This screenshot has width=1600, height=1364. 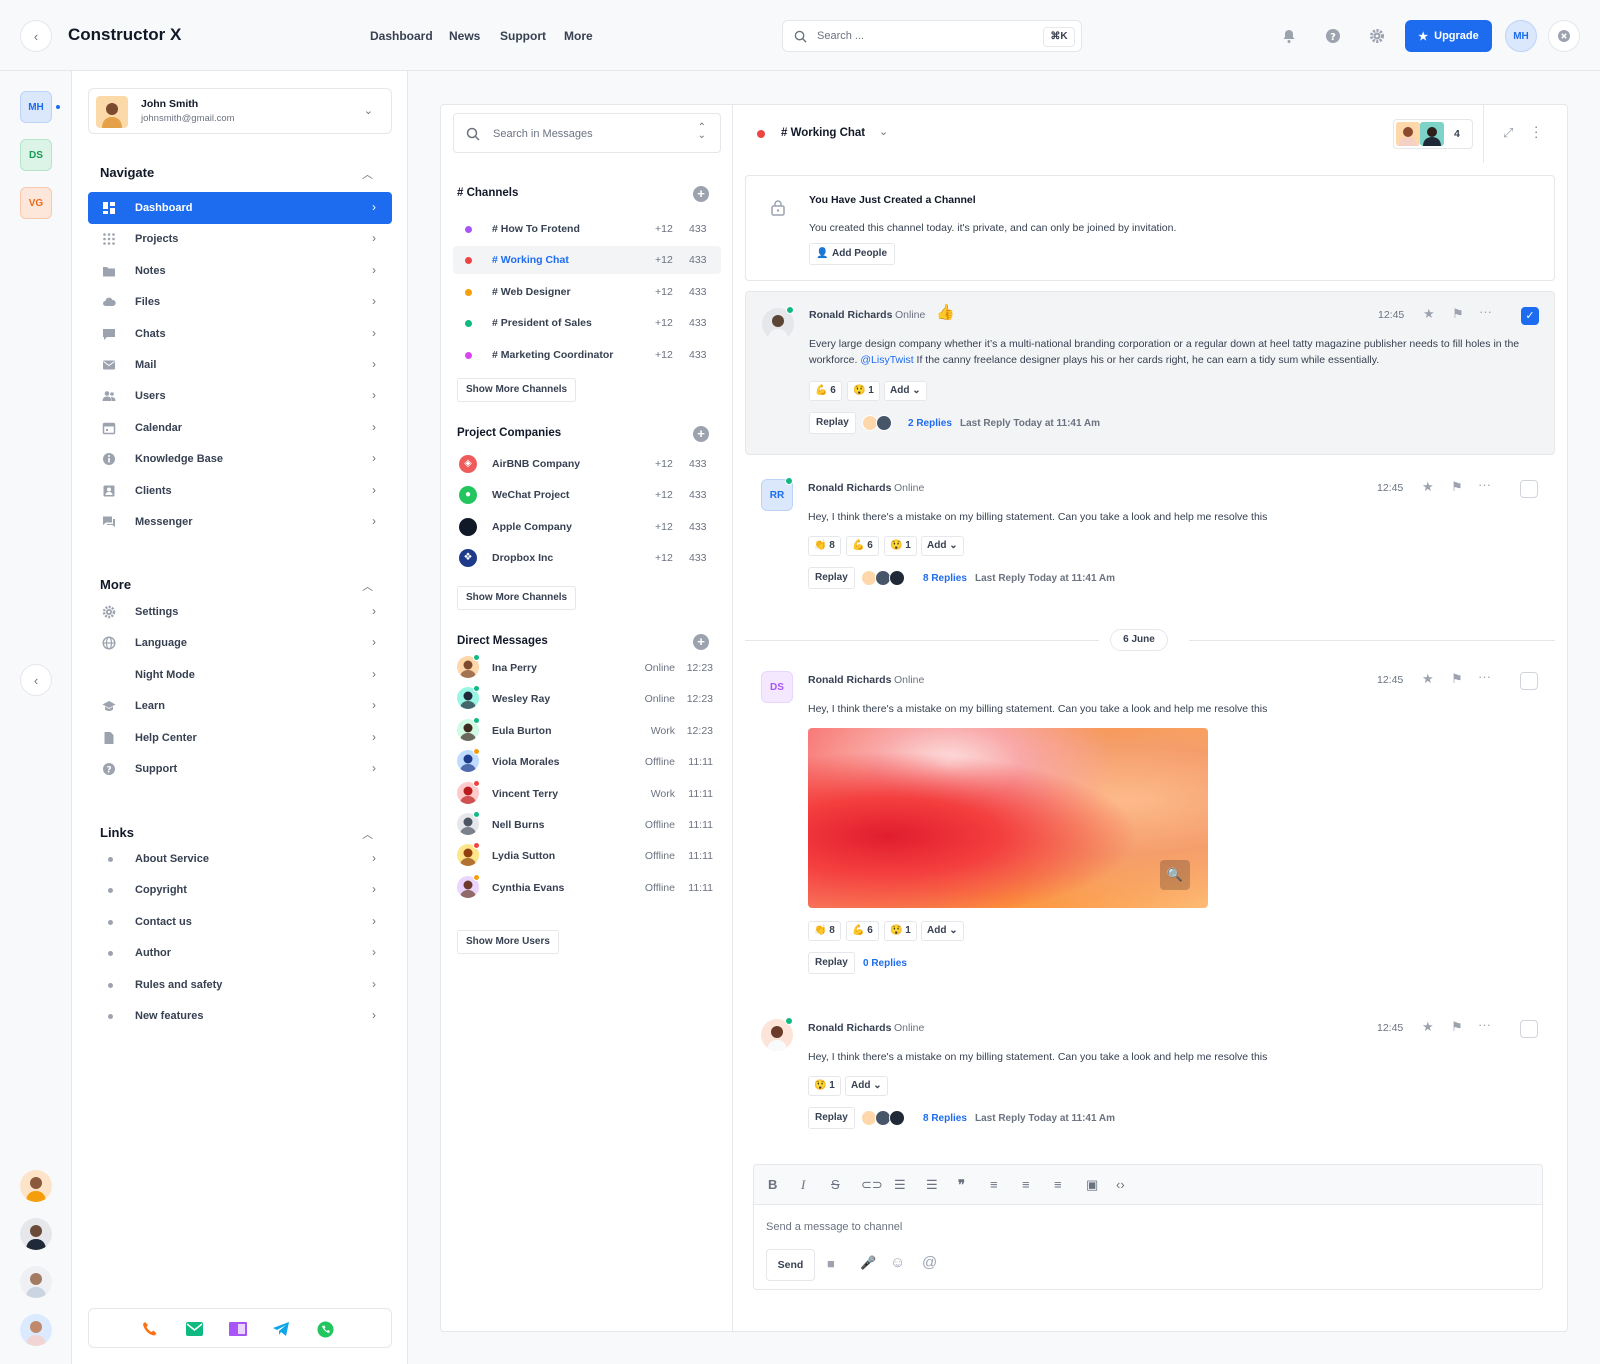 What do you see at coordinates (240, 239) in the screenshot?
I see `sidebar-item-projects: Projects ›` at bounding box center [240, 239].